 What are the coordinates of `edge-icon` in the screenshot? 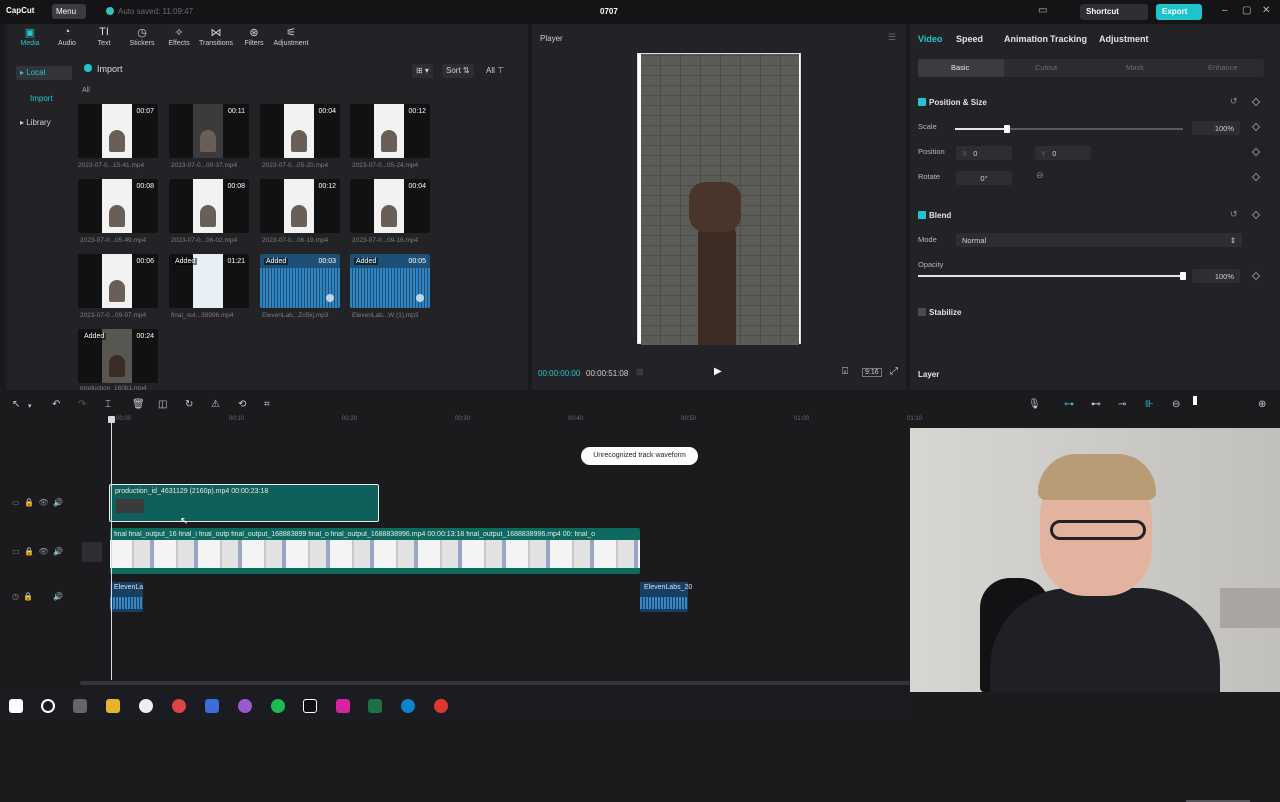 It's located at (408, 706).